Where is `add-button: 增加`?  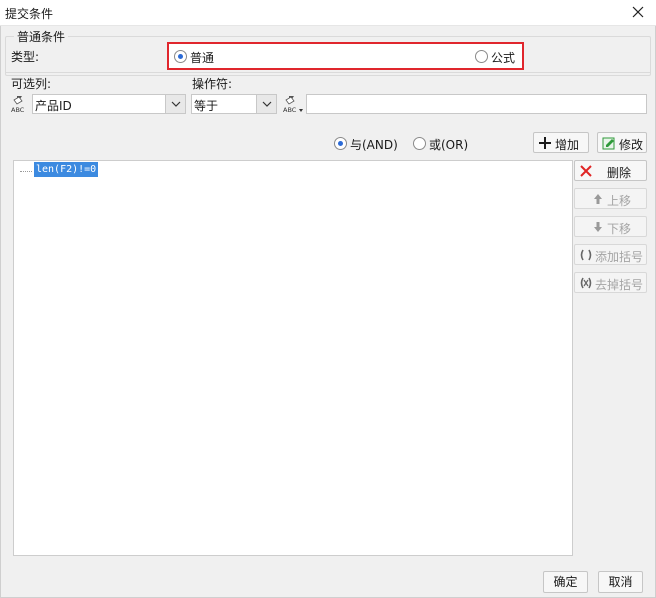
add-button: 增加 is located at coordinates (561, 142).